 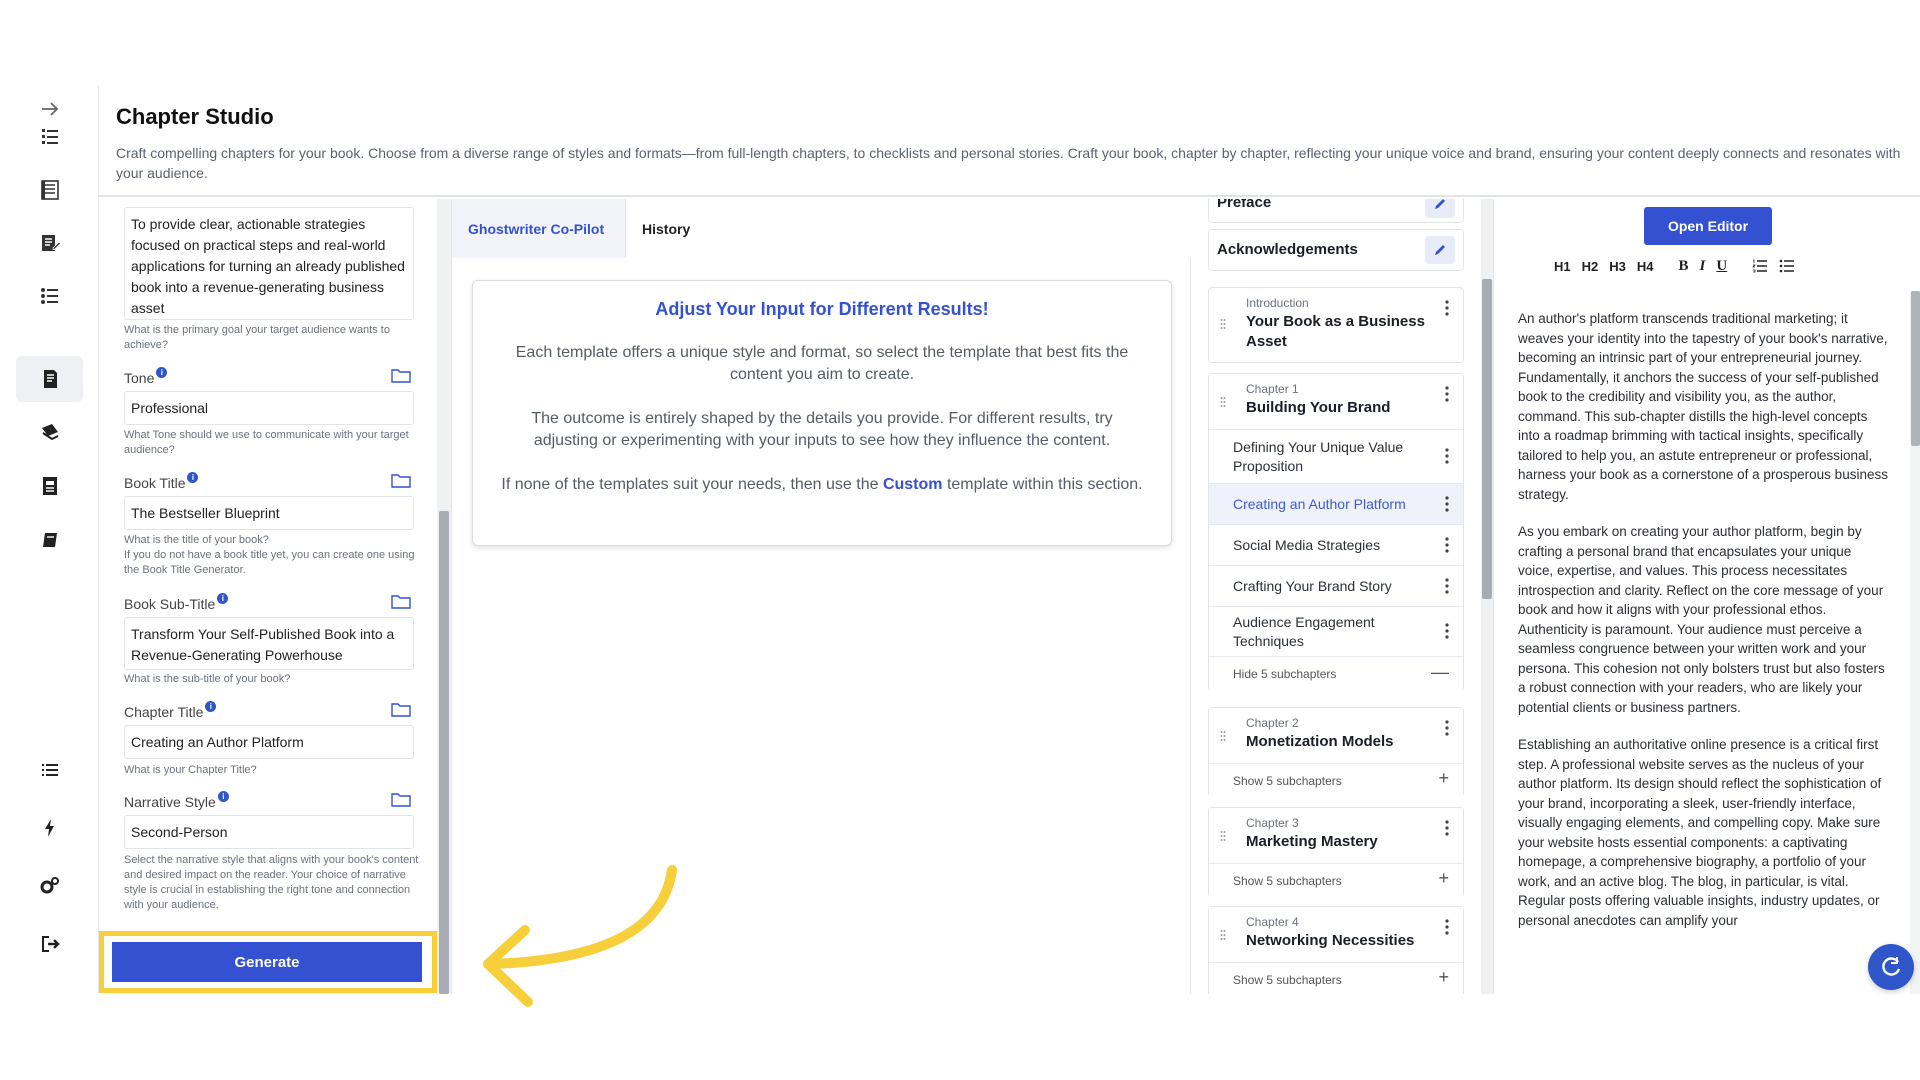 What do you see at coordinates (1760, 266) in the screenshot?
I see `ordered-list-icon` at bounding box center [1760, 266].